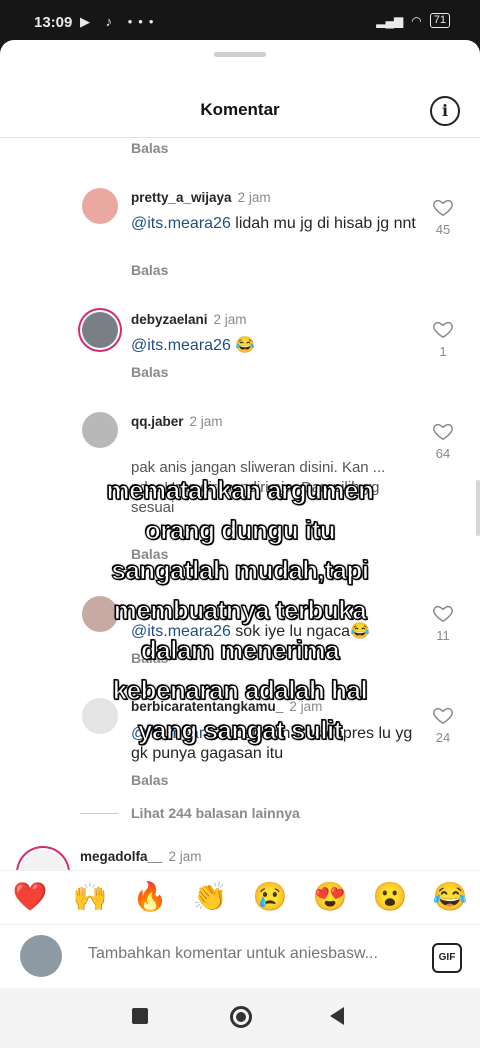 The image size is (480, 1048). Describe the element at coordinates (240, 689) in the screenshot. I see `caption-line: kebenaran adalah hal` at that location.